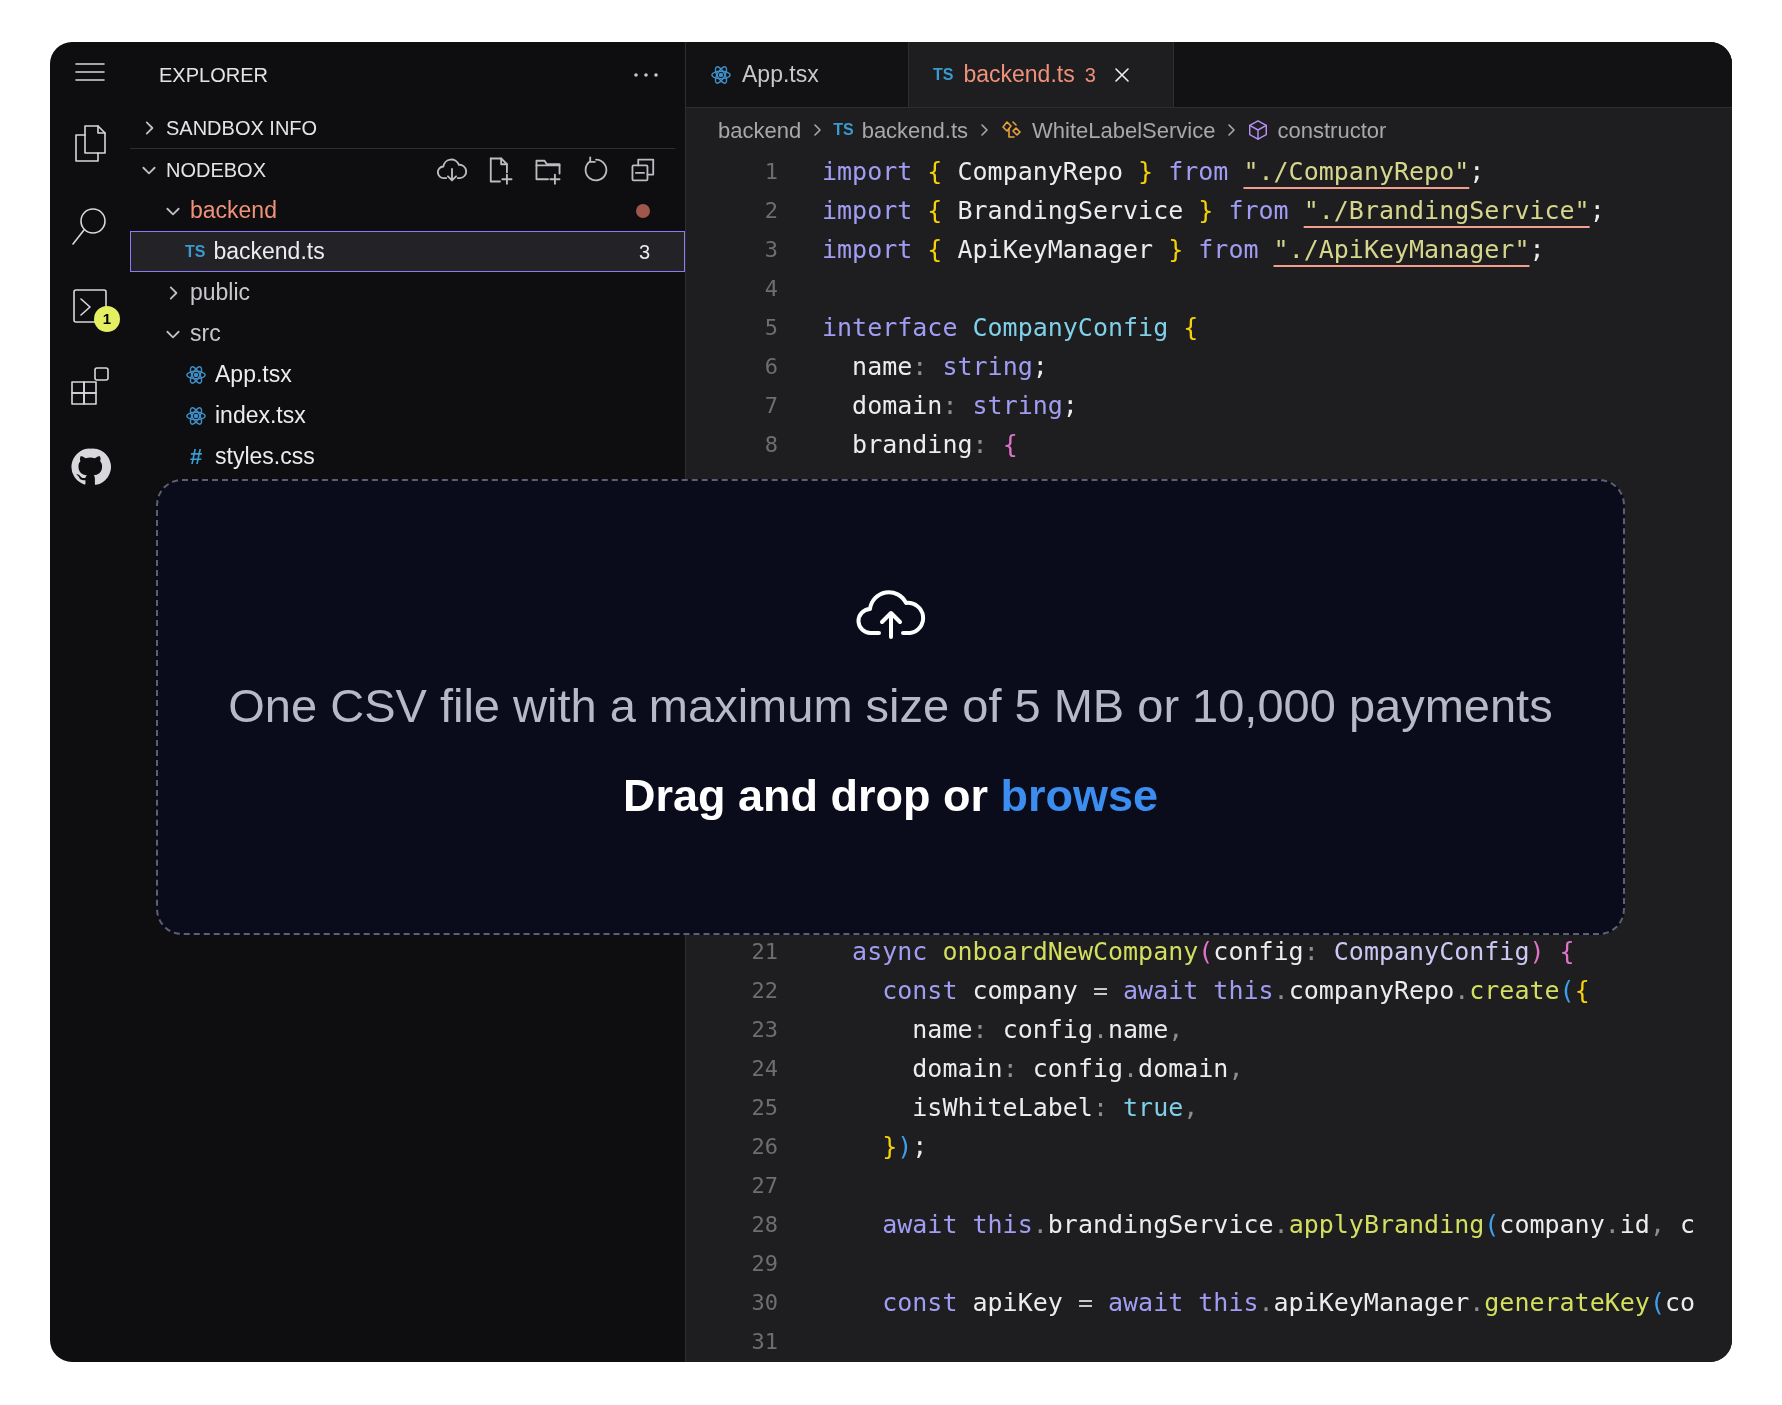 This screenshot has height=1405, width=1782. What do you see at coordinates (1077, 1068) in the screenshot?
I see `code-line: domain: config.domain,` at bounding box center [1077, 1068].